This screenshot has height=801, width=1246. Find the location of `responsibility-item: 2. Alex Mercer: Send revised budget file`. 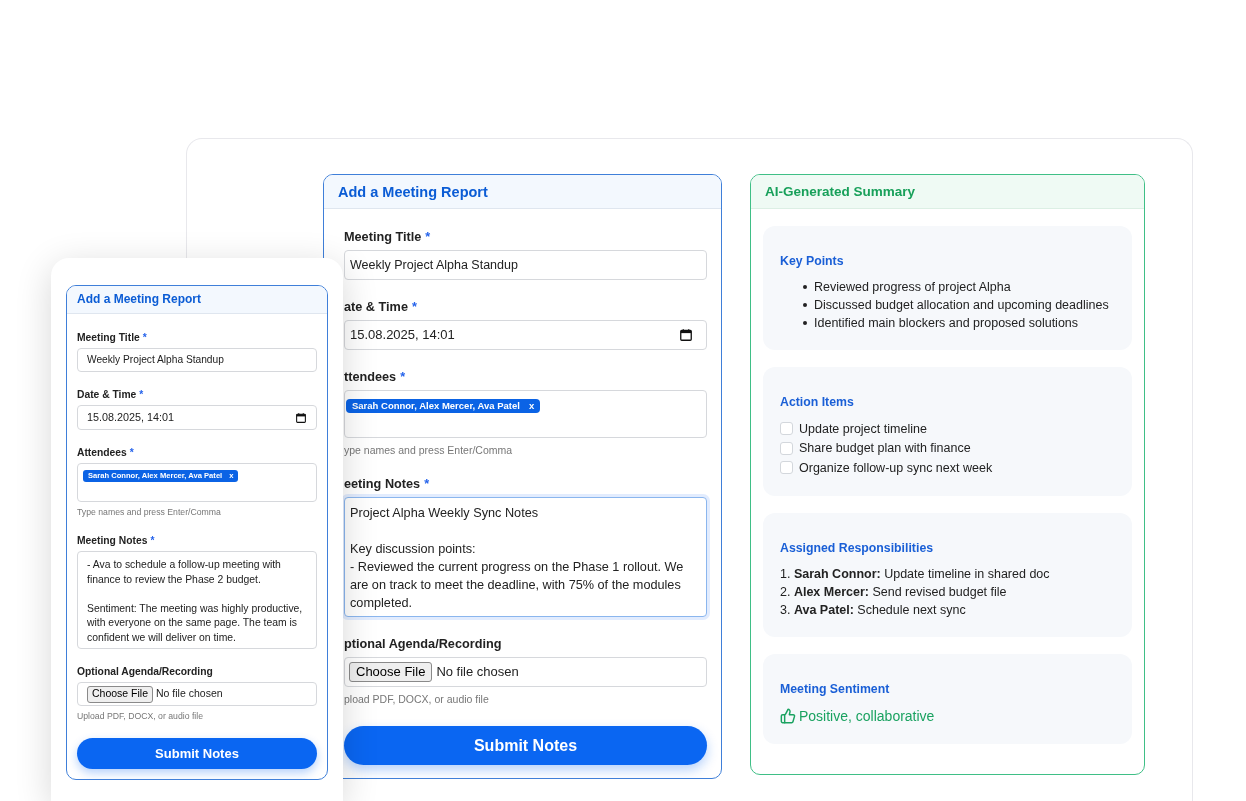

responsibility-item: 2. Alex Mercer: Send revised budget file is located at coordinates (894, 592).